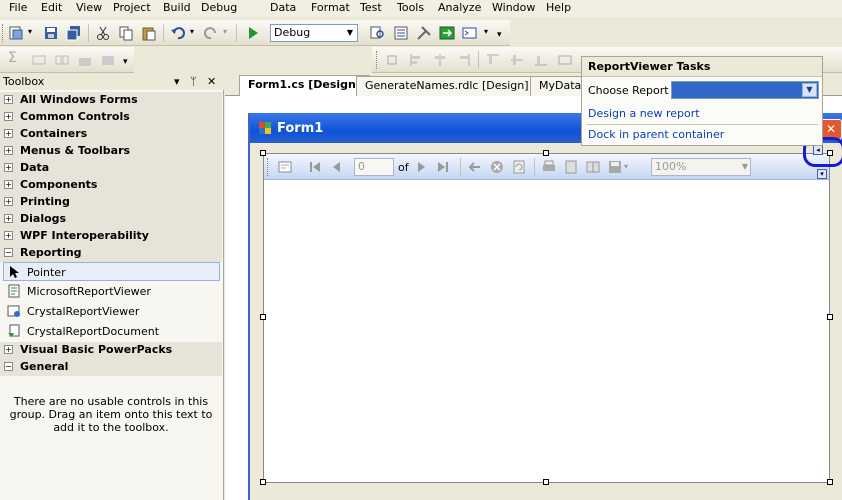  Describe the element at coordinates (447, 33) in the screenshot. I see `object-browser-icon` at that location.